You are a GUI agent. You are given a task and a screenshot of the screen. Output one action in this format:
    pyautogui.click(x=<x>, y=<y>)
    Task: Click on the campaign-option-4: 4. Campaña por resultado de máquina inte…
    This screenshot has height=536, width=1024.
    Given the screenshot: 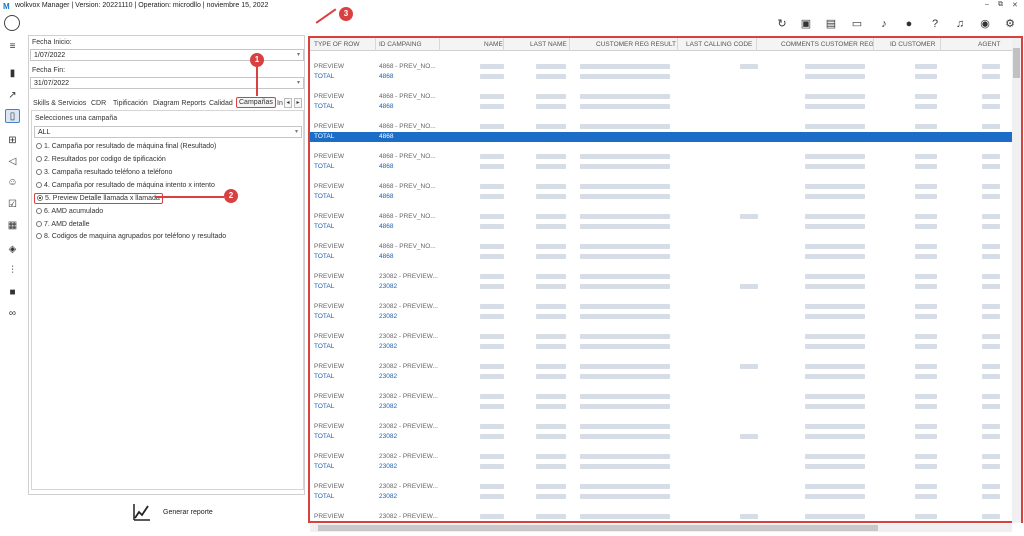 What is the action you would take?
    pyautogui.click(x=125, y=185)
    